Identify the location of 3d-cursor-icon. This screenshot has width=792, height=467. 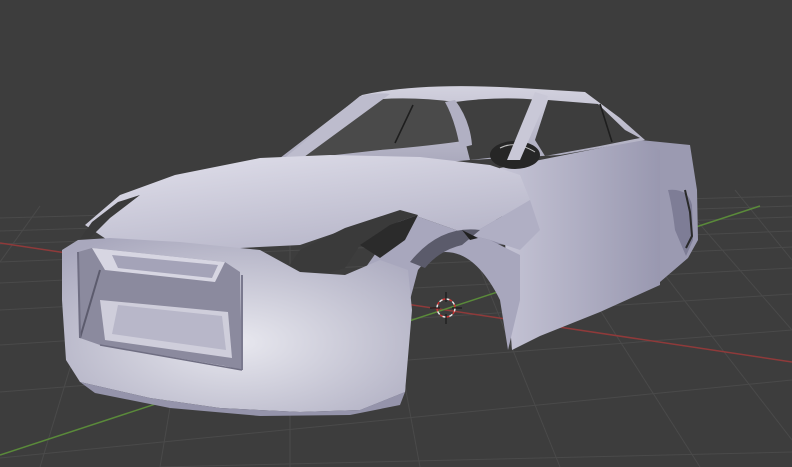
(446, 308).